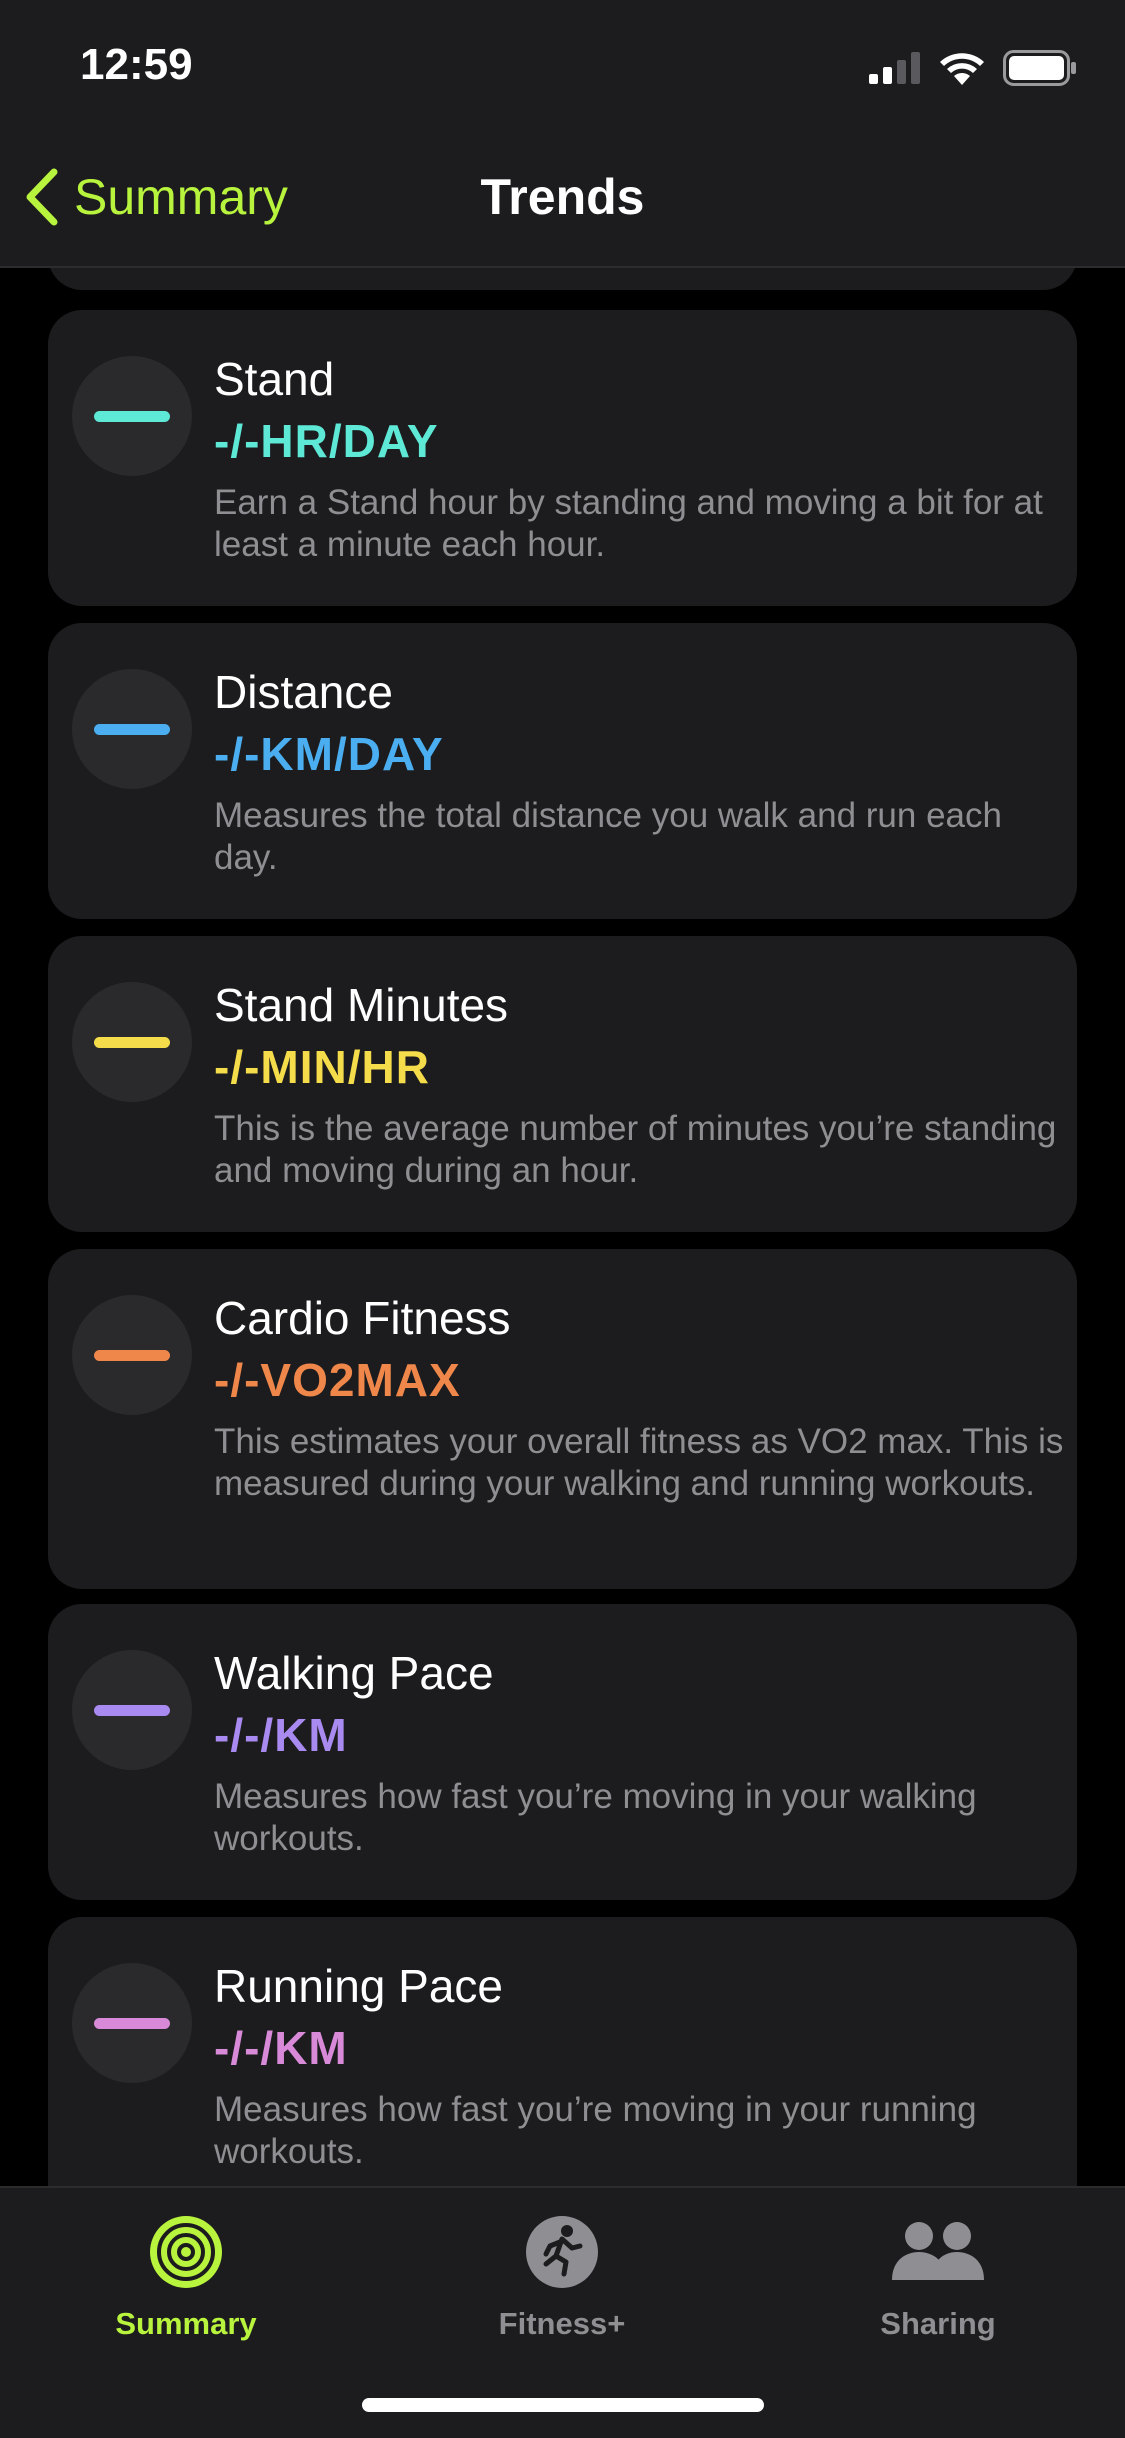 The image size is (1125, 2438). Describe the element at coordinates (354, 1673) in the screenshot. I see `trend-title: Walking Pace` at that location.